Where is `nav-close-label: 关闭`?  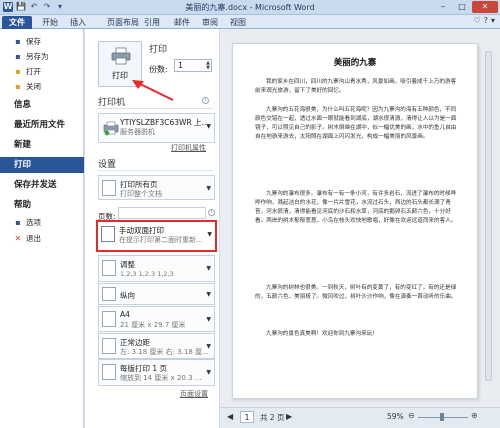 nav-close-label: 关闭 is located at coordinates (33, 86).